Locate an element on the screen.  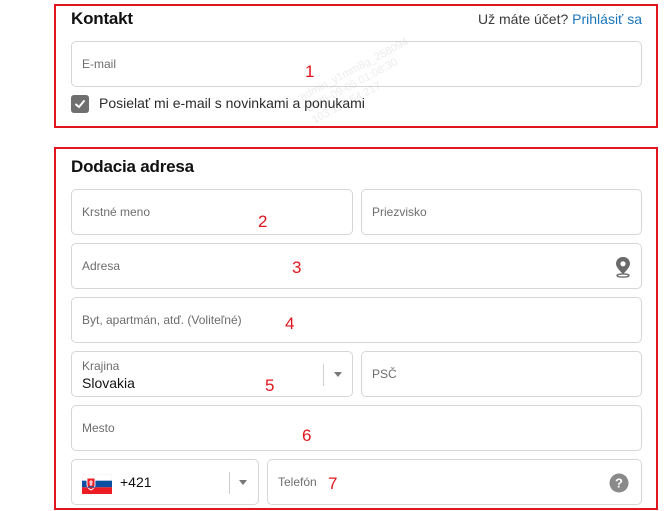
login-prompt: Už máte účet? Prihlásiť sa is located at coordinates (560, 19).